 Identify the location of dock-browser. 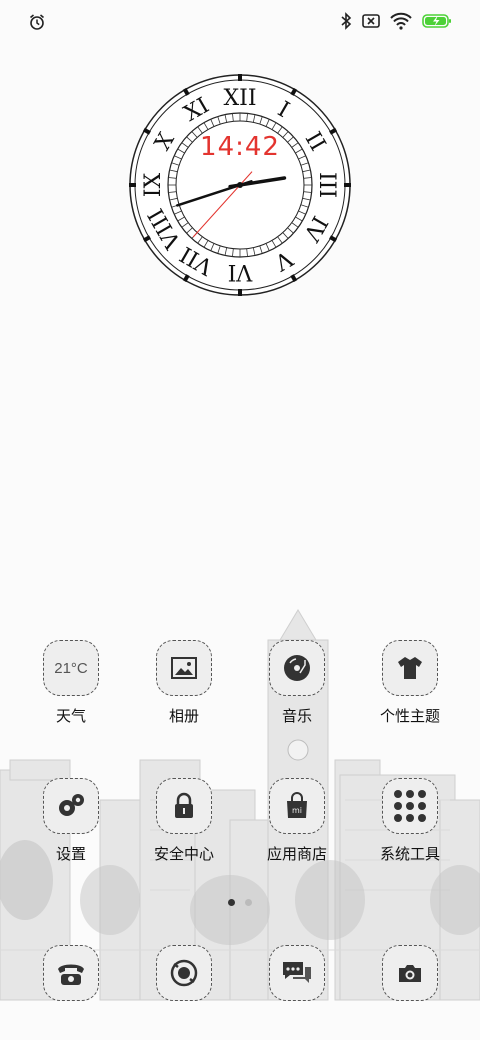
(184, 973).